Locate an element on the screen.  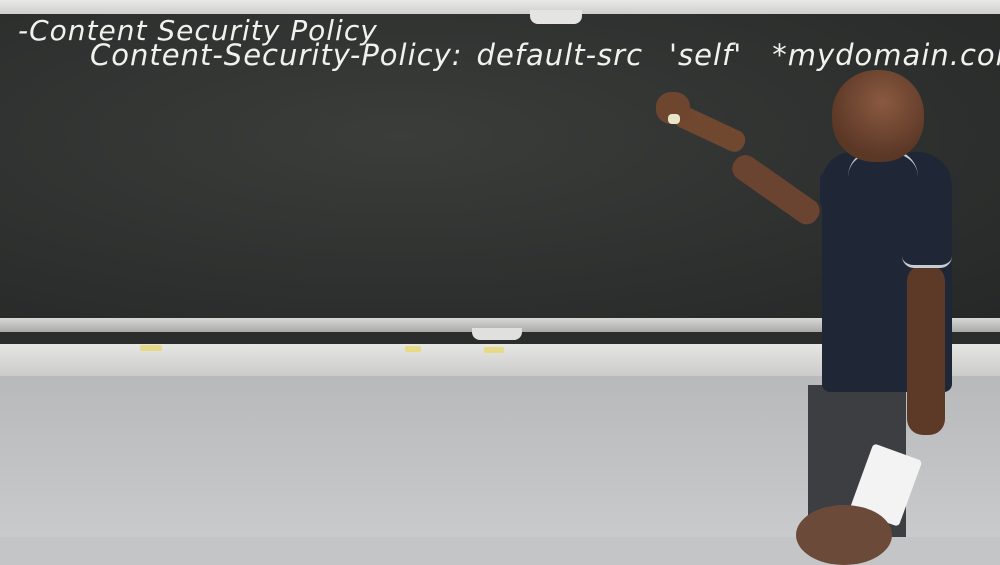
chalk-in-hand is located at coordinates (674, 119).